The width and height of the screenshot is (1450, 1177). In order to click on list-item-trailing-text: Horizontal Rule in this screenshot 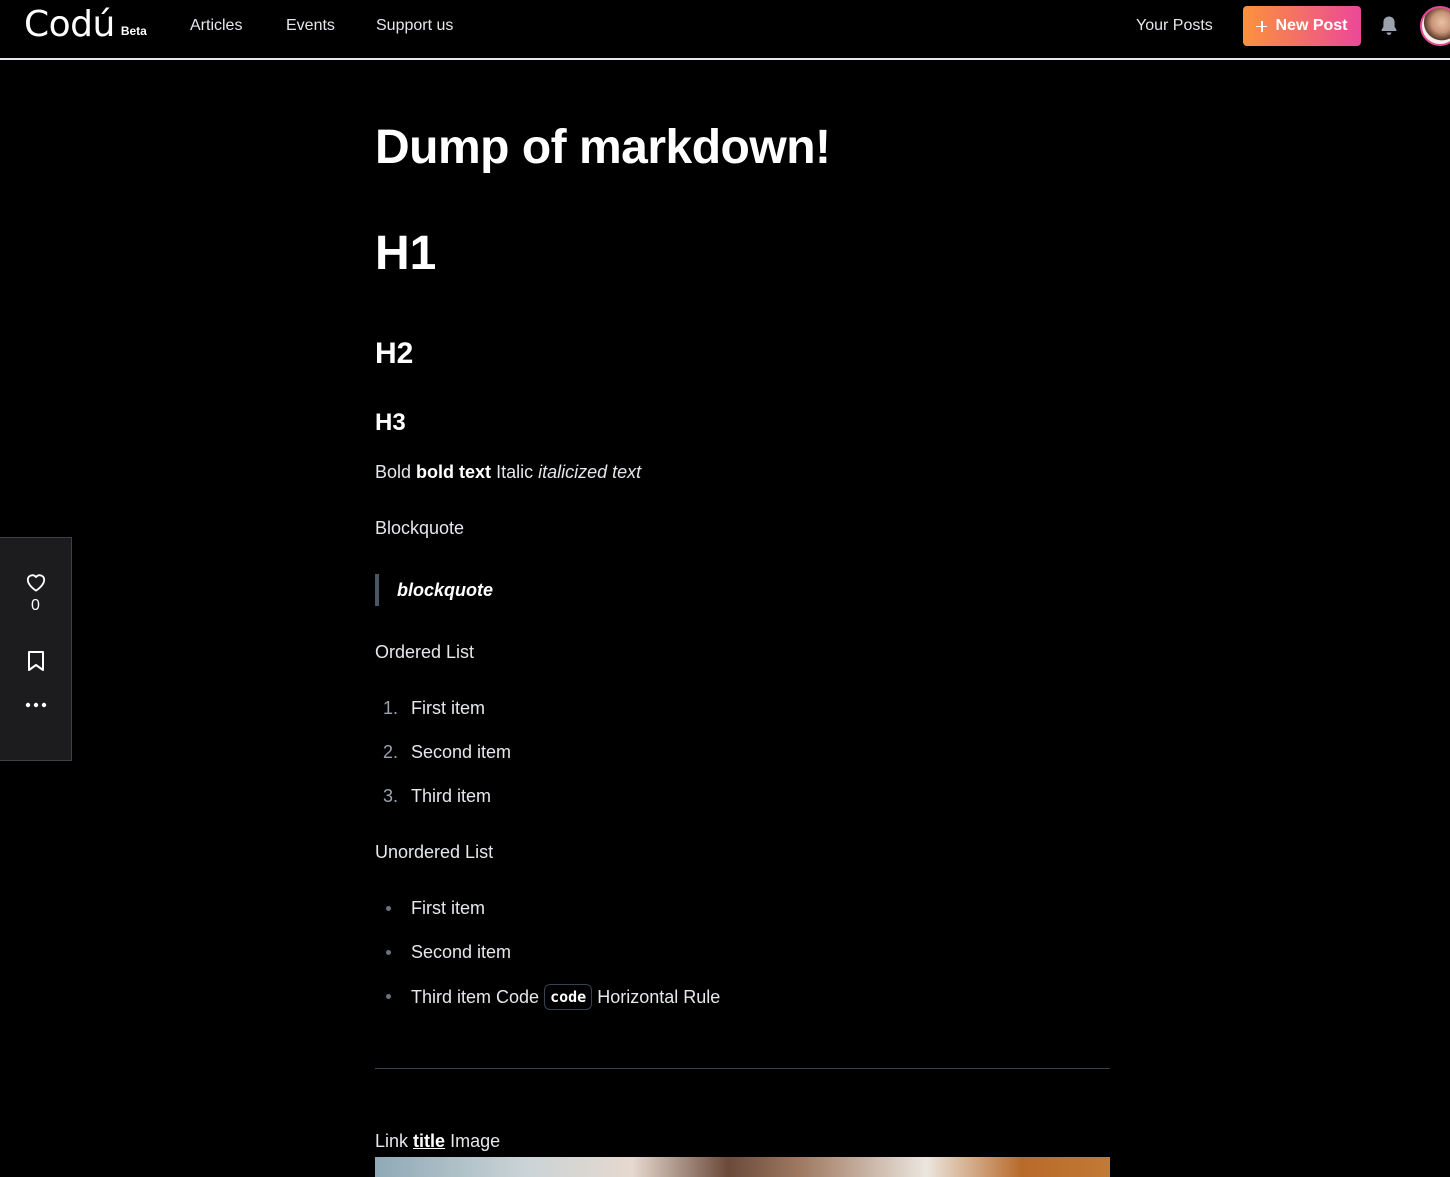, I will do `click(659, 997)`.